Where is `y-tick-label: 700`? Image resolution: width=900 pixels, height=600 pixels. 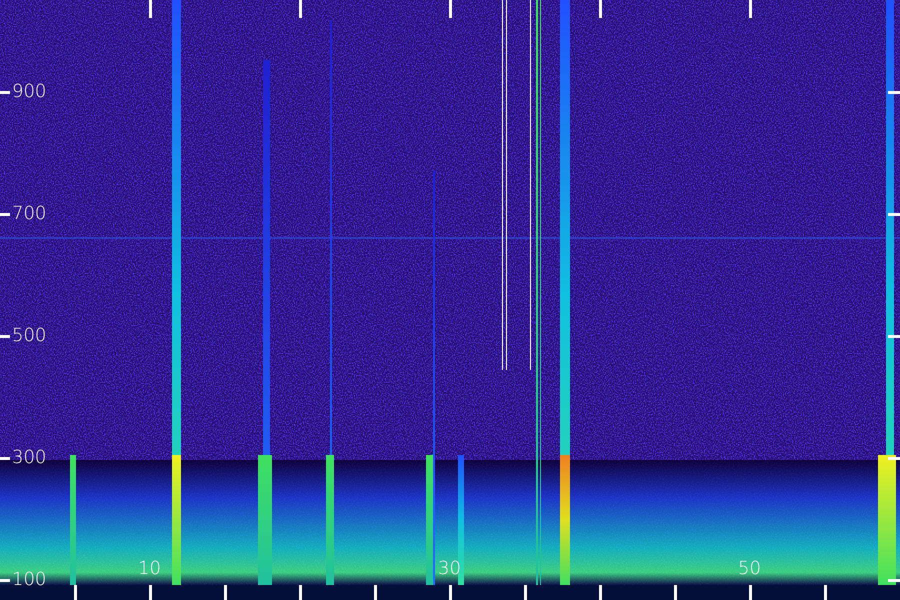
y-tick-label: 700 is located at coordinates (29, 214).